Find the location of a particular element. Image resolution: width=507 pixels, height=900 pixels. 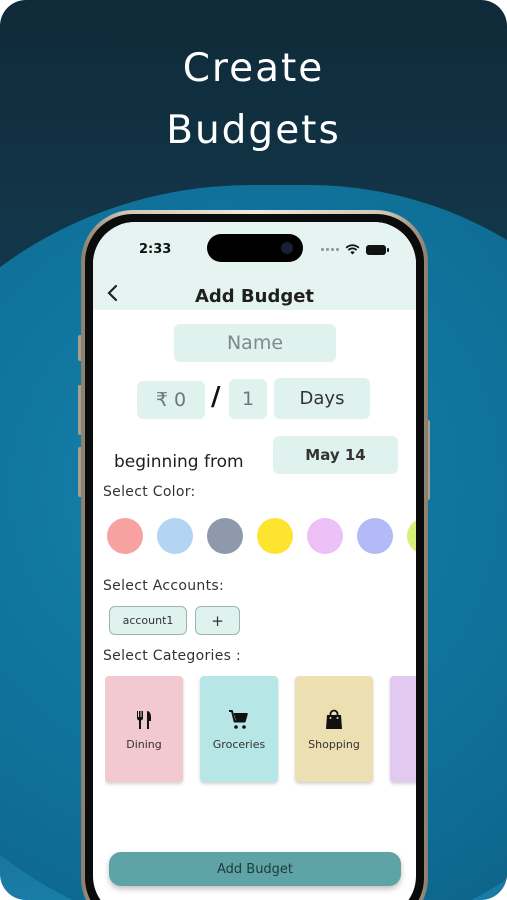

app-header: 2:33 Add Budget is located at coordinates (254, 266).